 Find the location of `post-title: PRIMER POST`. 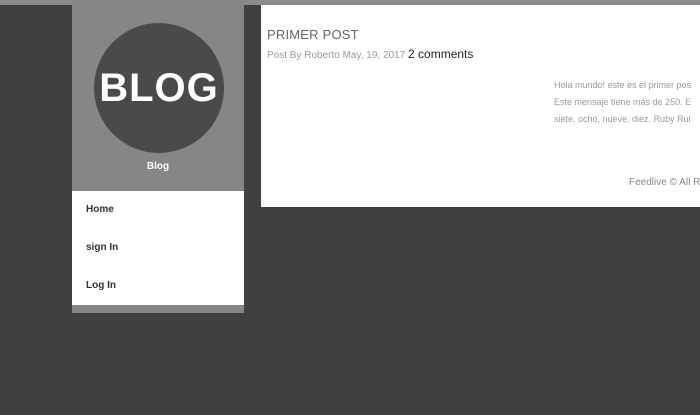

post-title: PRIMER POST is located at coordinates (313, 34).